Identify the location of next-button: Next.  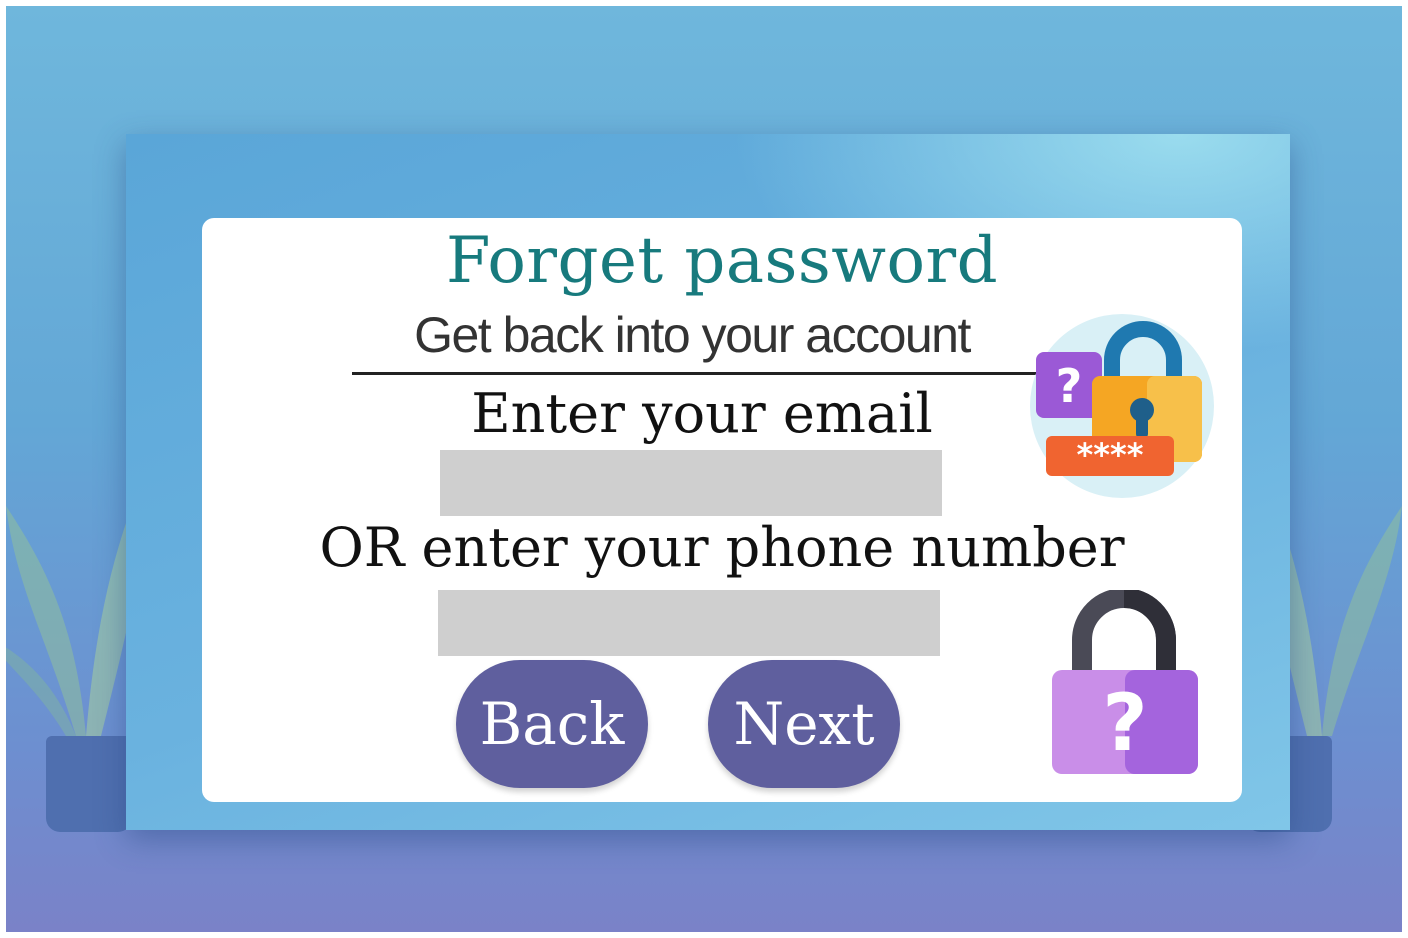
(804, 724).